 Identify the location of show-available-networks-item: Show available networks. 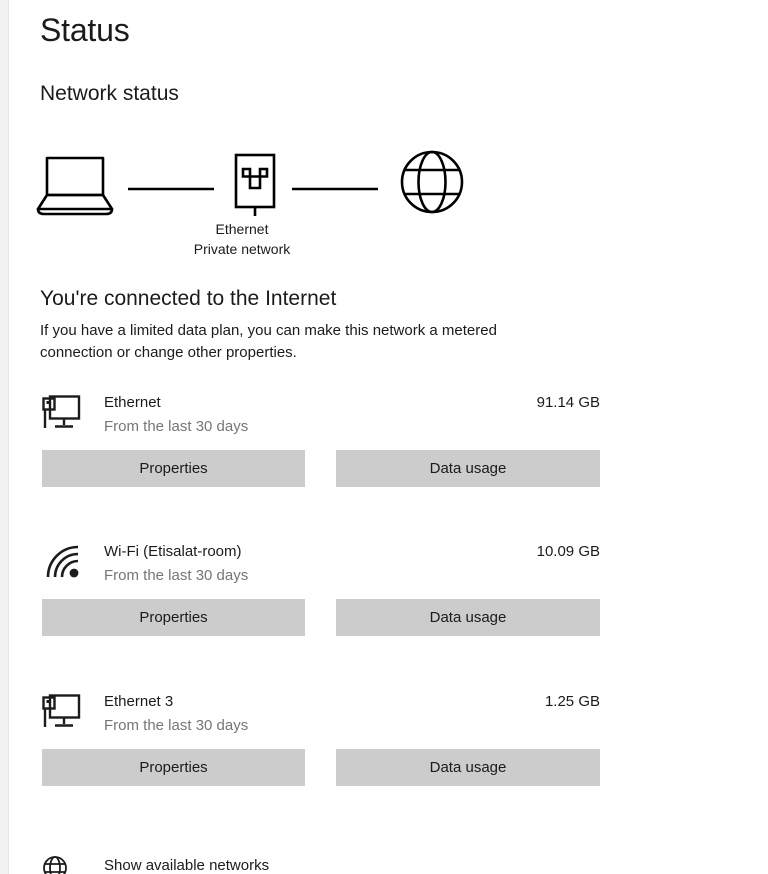
(384, 864).